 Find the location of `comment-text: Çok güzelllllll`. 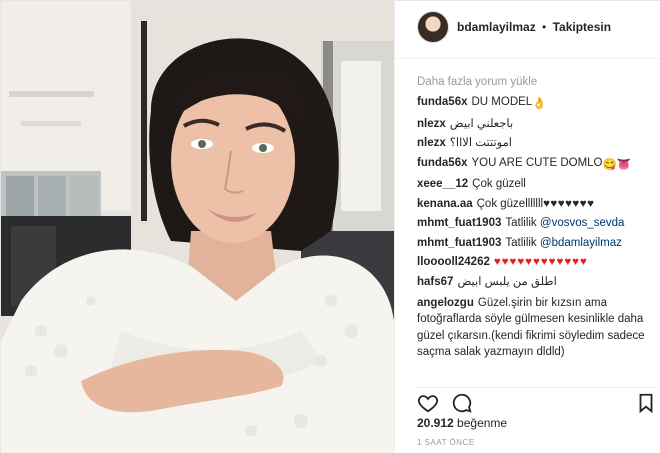

comment-text: Çok güzelllllll is located at coordinates (510, 203).